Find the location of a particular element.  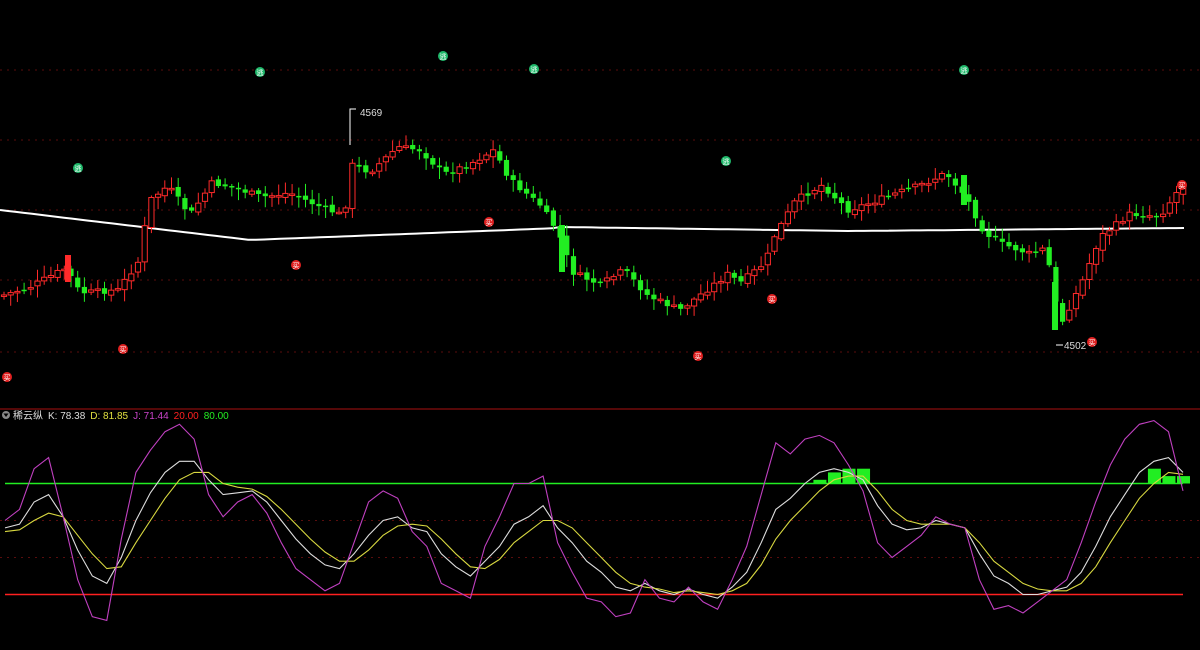

sell-signal-icon: 逃 is located at coordinates (726, 161).